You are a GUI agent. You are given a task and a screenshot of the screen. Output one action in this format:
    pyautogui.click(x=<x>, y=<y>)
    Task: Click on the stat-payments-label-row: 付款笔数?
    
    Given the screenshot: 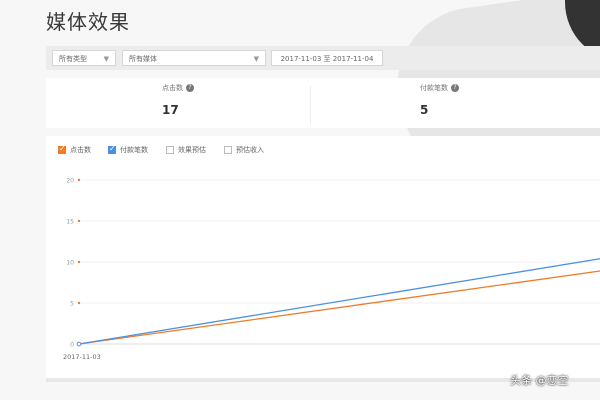 What is the action you would take?
    pyautogui.click(x=439, y=88)
    